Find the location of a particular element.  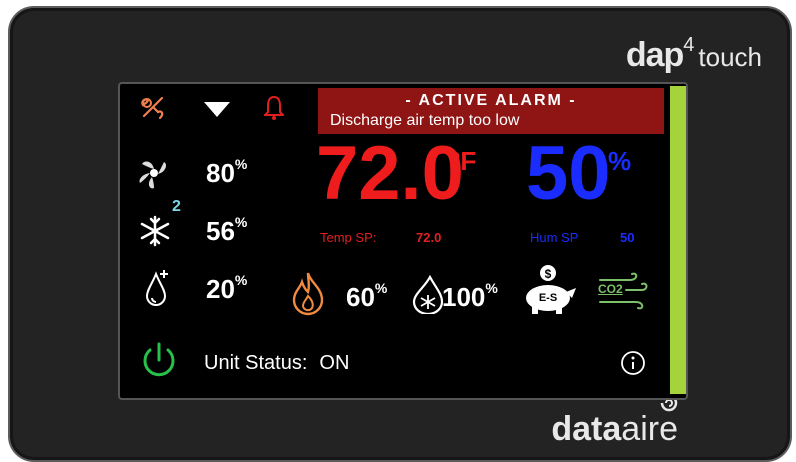

humidifier-value-wrap: 20% is located at coordinates (227, 288).